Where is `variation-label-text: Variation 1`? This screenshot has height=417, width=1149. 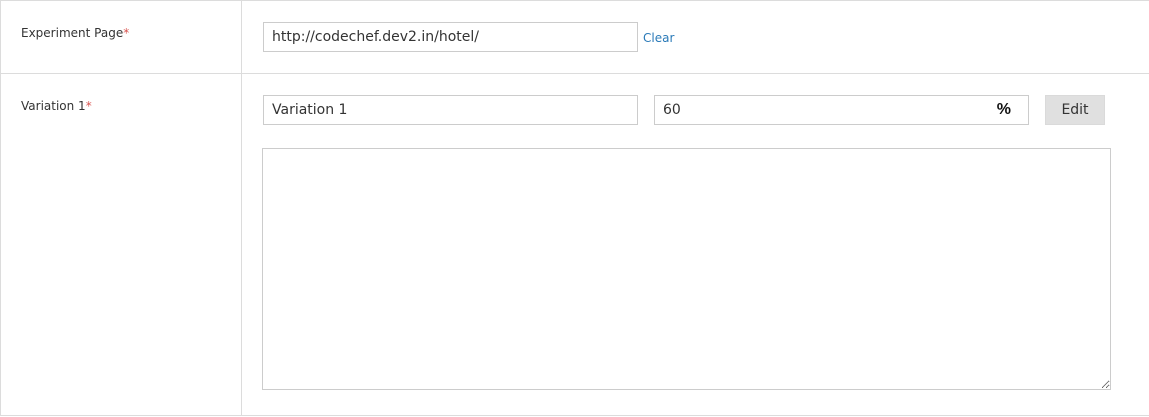 variation-label-text: Variation 1 is located at coordinates (53, 106).